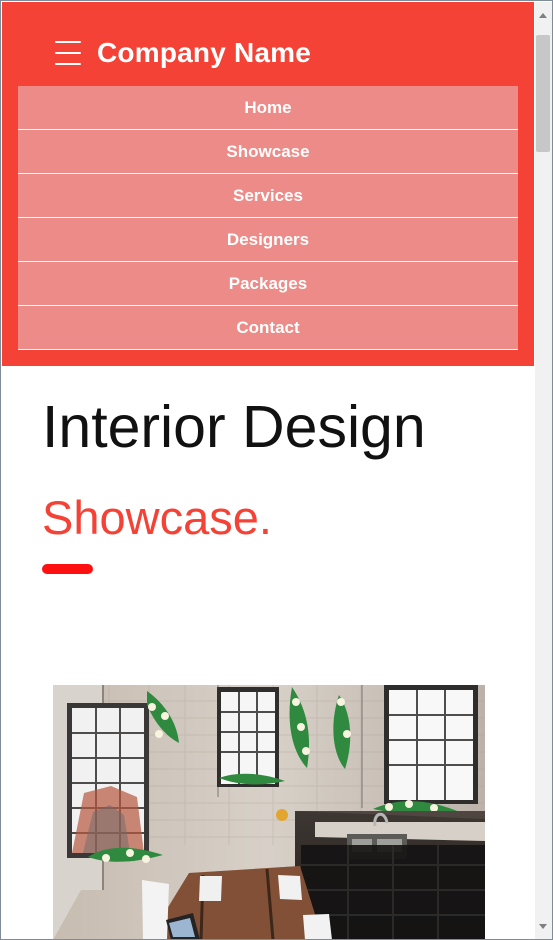 Image resolution: width=553 pixels, height=940 pixels. I want to click on accent-bar, so click(67, 569).